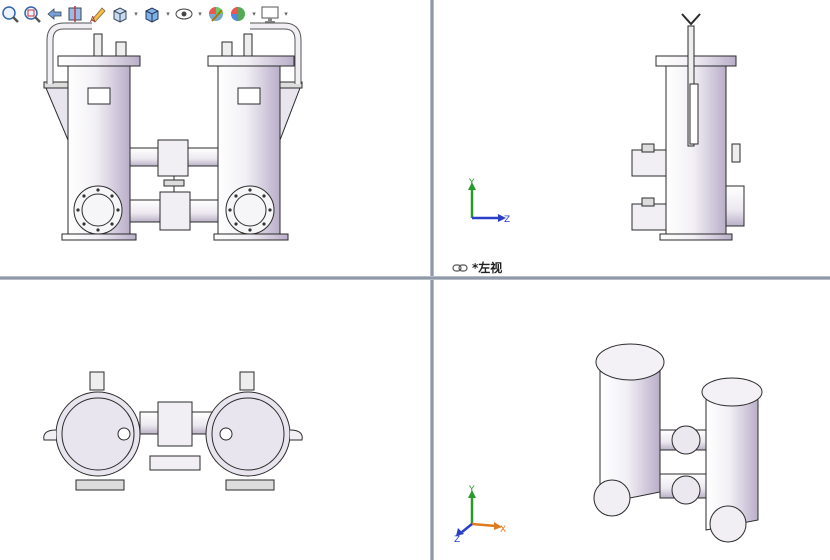 Image resolution: width=830 pixels, height=560 pixels. I want to click on svg-text: A, so click(93, 19).